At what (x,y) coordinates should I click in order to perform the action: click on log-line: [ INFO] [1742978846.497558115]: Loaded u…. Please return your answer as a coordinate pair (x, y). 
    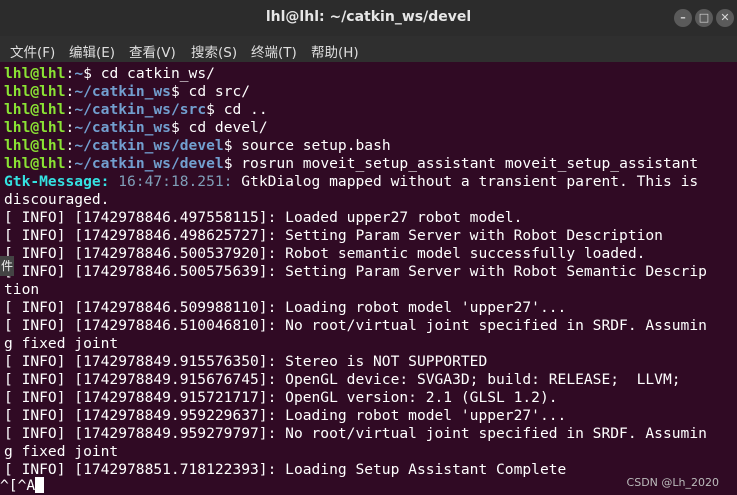
    Looking at the image, I should click on (263, 217).